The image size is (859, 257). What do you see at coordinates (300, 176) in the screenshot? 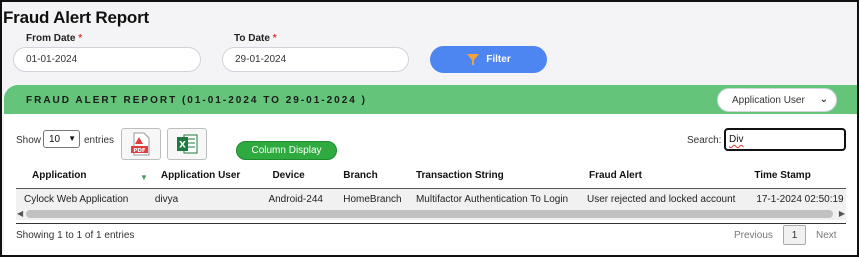
I see `column-header-device: Device` at bounding box center [300, 176].